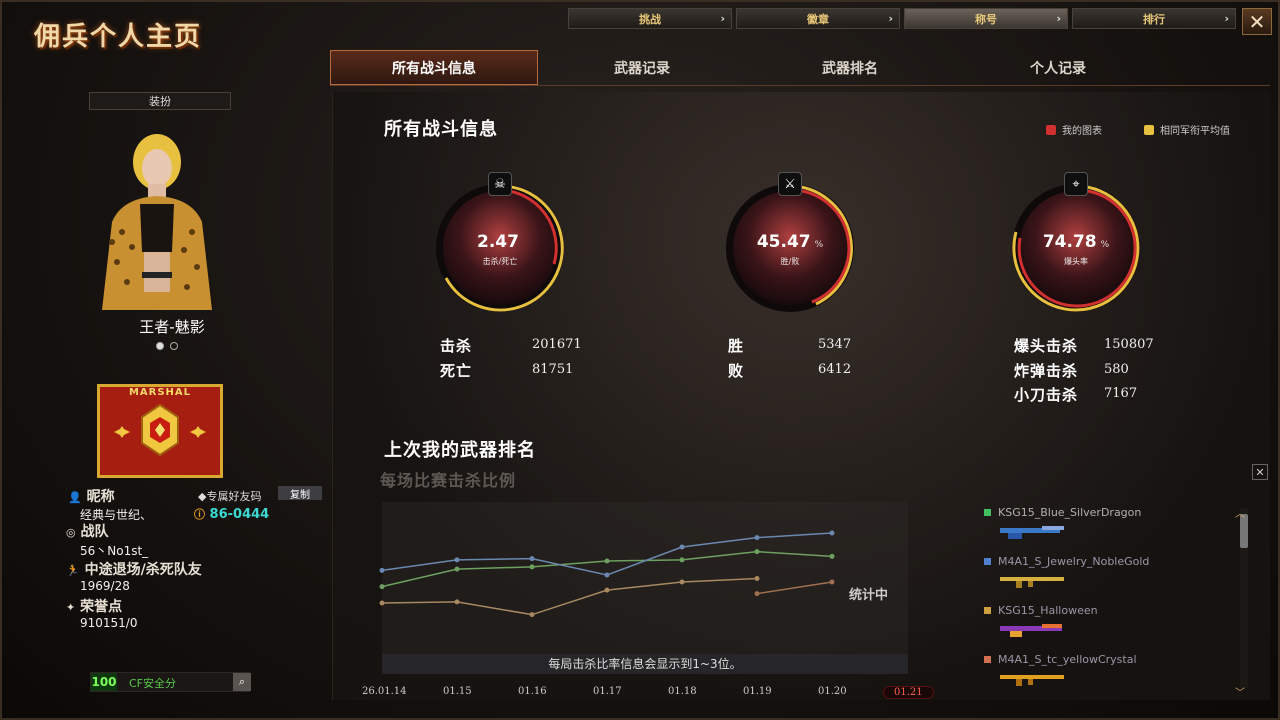  Describe the element at coordinates (1094, 579) in the screenshot. I see `weapon-item: M4A1_S_Jewelry_NobleGold` at that location.